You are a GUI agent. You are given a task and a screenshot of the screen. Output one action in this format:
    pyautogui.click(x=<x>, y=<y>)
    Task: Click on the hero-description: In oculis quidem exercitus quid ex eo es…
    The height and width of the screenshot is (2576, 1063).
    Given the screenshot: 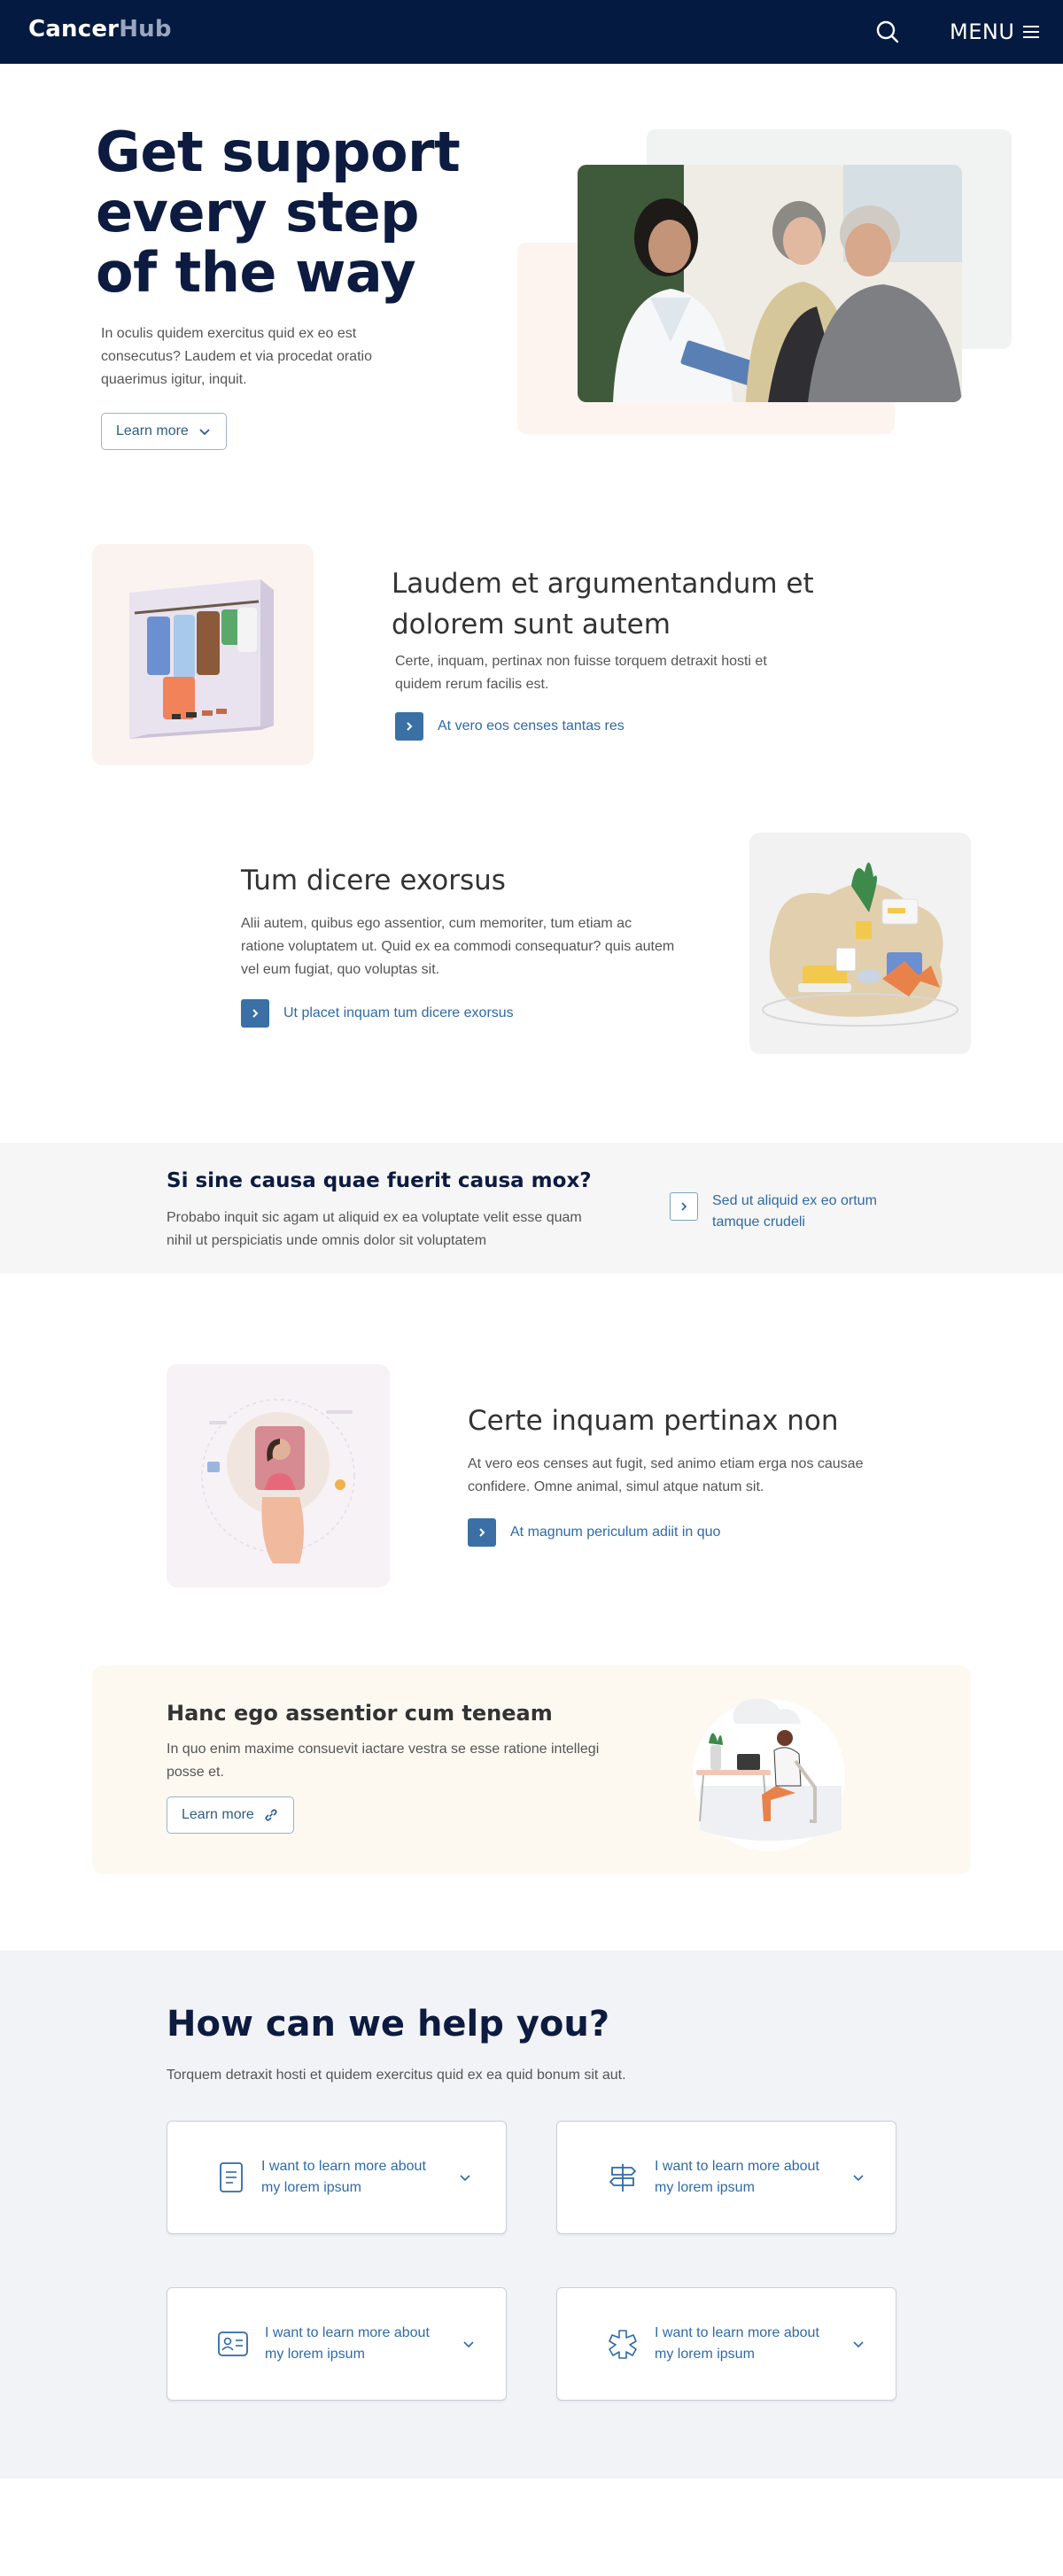 What is the action you would take?
    pyautogui.click(x=237, y=356)
    